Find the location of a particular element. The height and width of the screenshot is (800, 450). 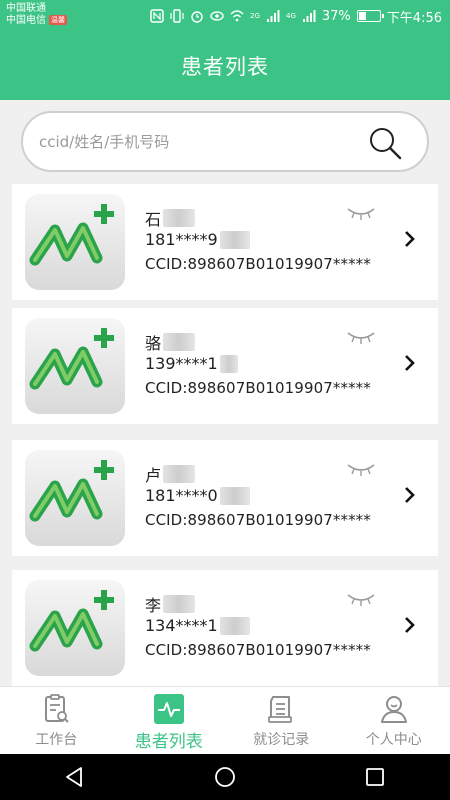

search-box is located at coordinates (225, 141).